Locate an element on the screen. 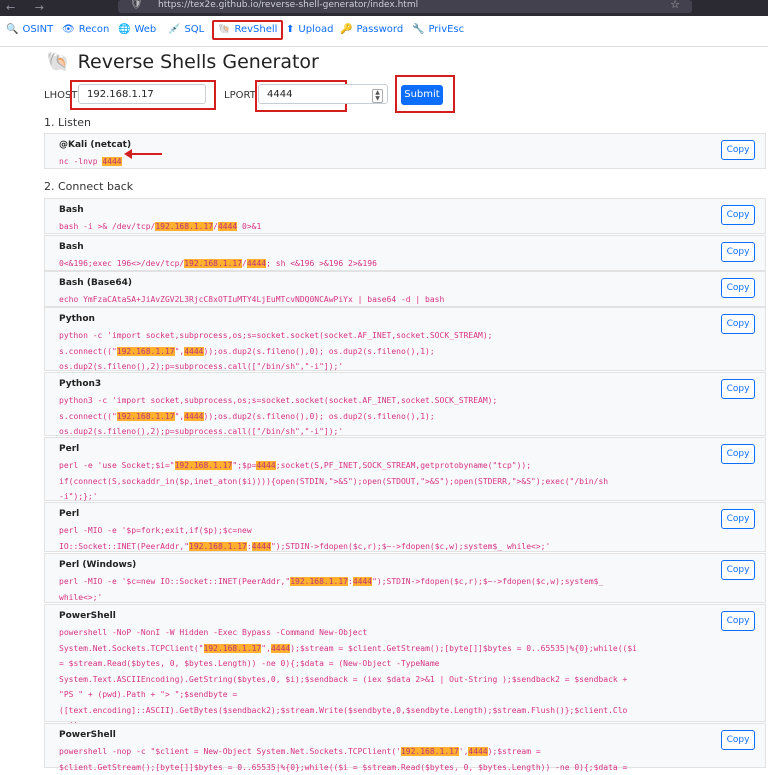  section-connect-back: 2. Connect back is located at coordinates (89, 186).